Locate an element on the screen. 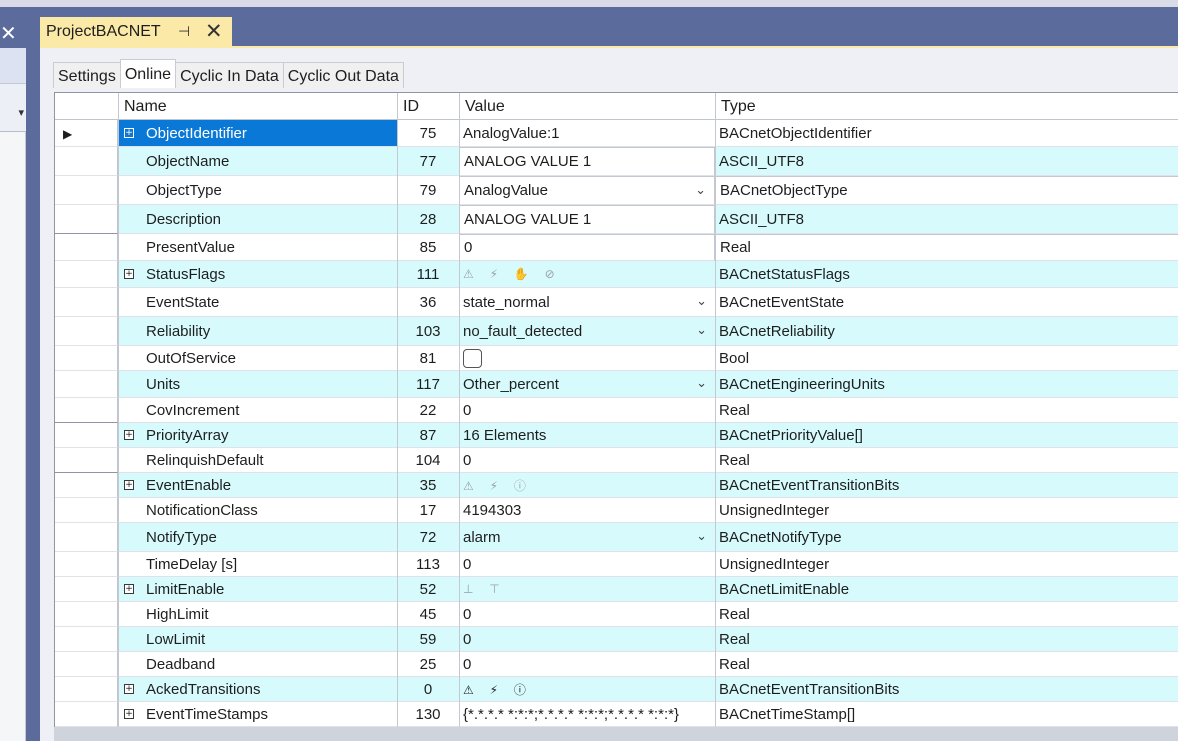  value-dropdown: Other_percent ⌄ is located at coordinates (587, 384).